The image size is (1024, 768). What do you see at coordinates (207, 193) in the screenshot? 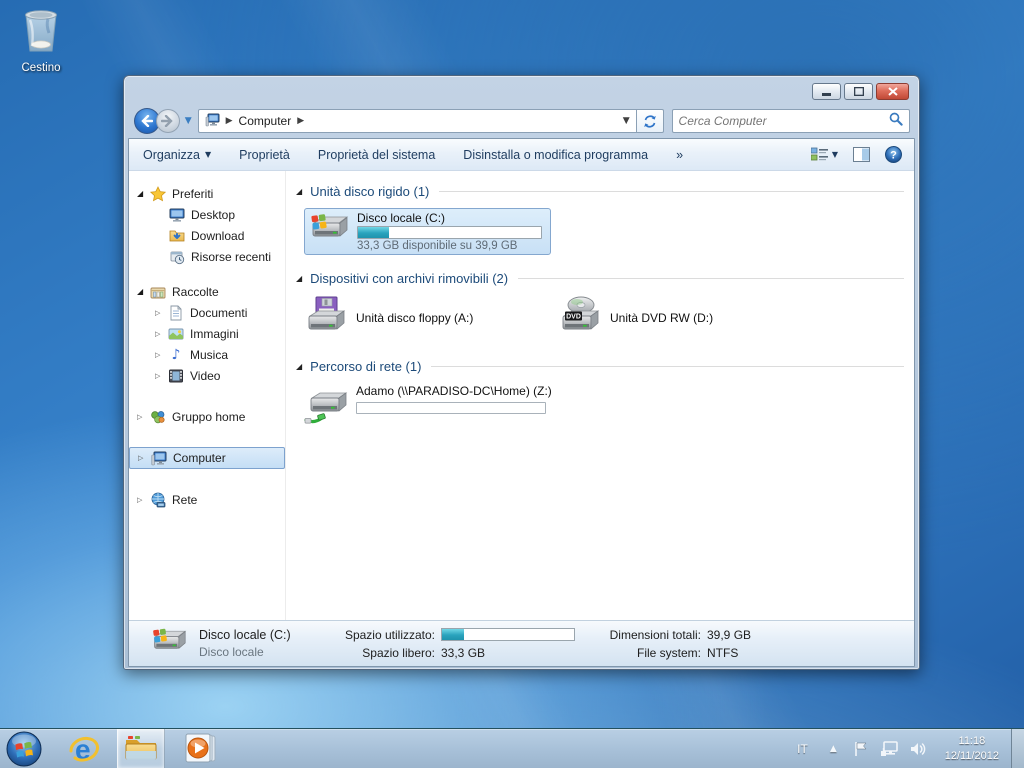
I see `sidebar-item-favorites: ◢ Preferiti` at bounding box center [207, 193].